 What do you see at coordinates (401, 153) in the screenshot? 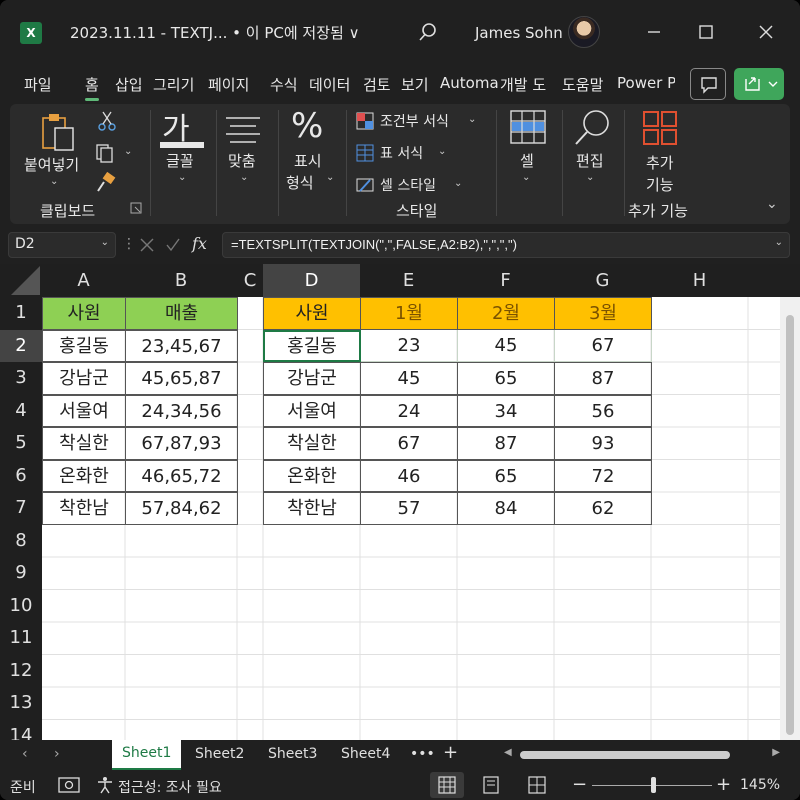
I see `table-format-button: 표 서식` at bounding box center [401, 153].